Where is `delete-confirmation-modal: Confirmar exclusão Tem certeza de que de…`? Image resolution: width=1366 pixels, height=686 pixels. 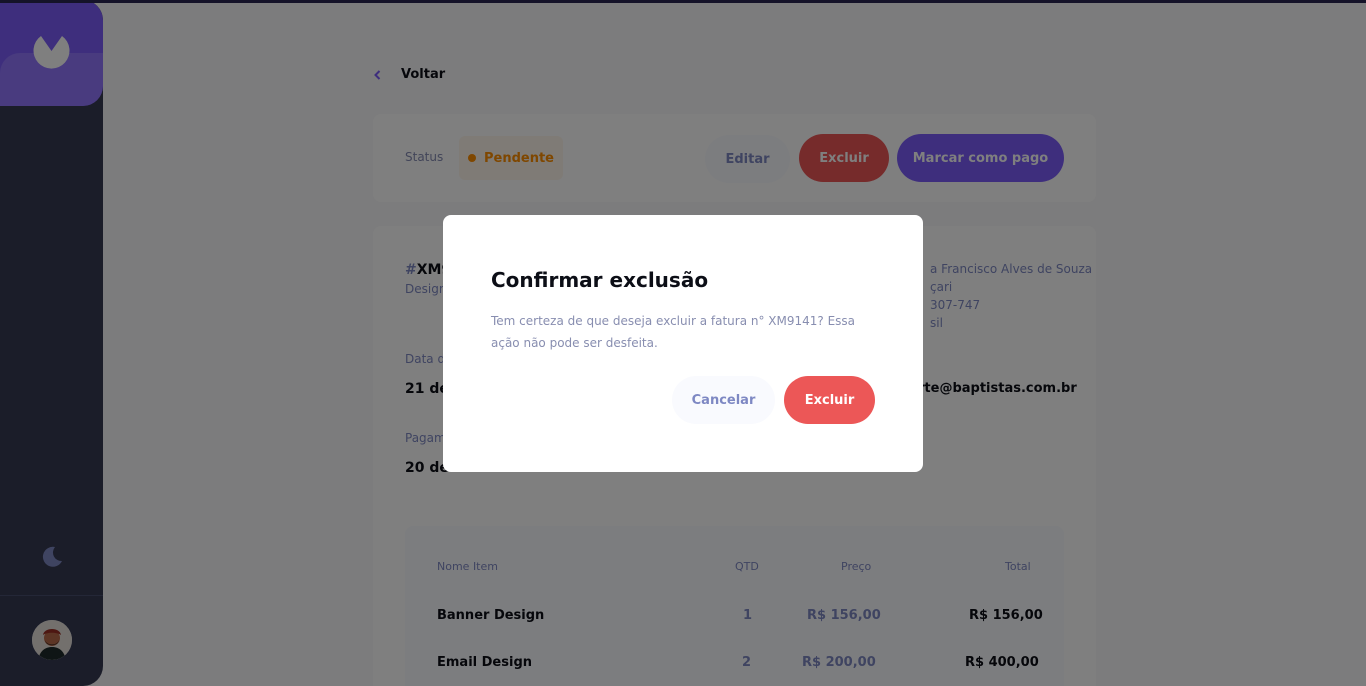 delete-confirmation-modal: Confirmar exclusão Tem certeza de que de… is located at coordinates (683, 343).